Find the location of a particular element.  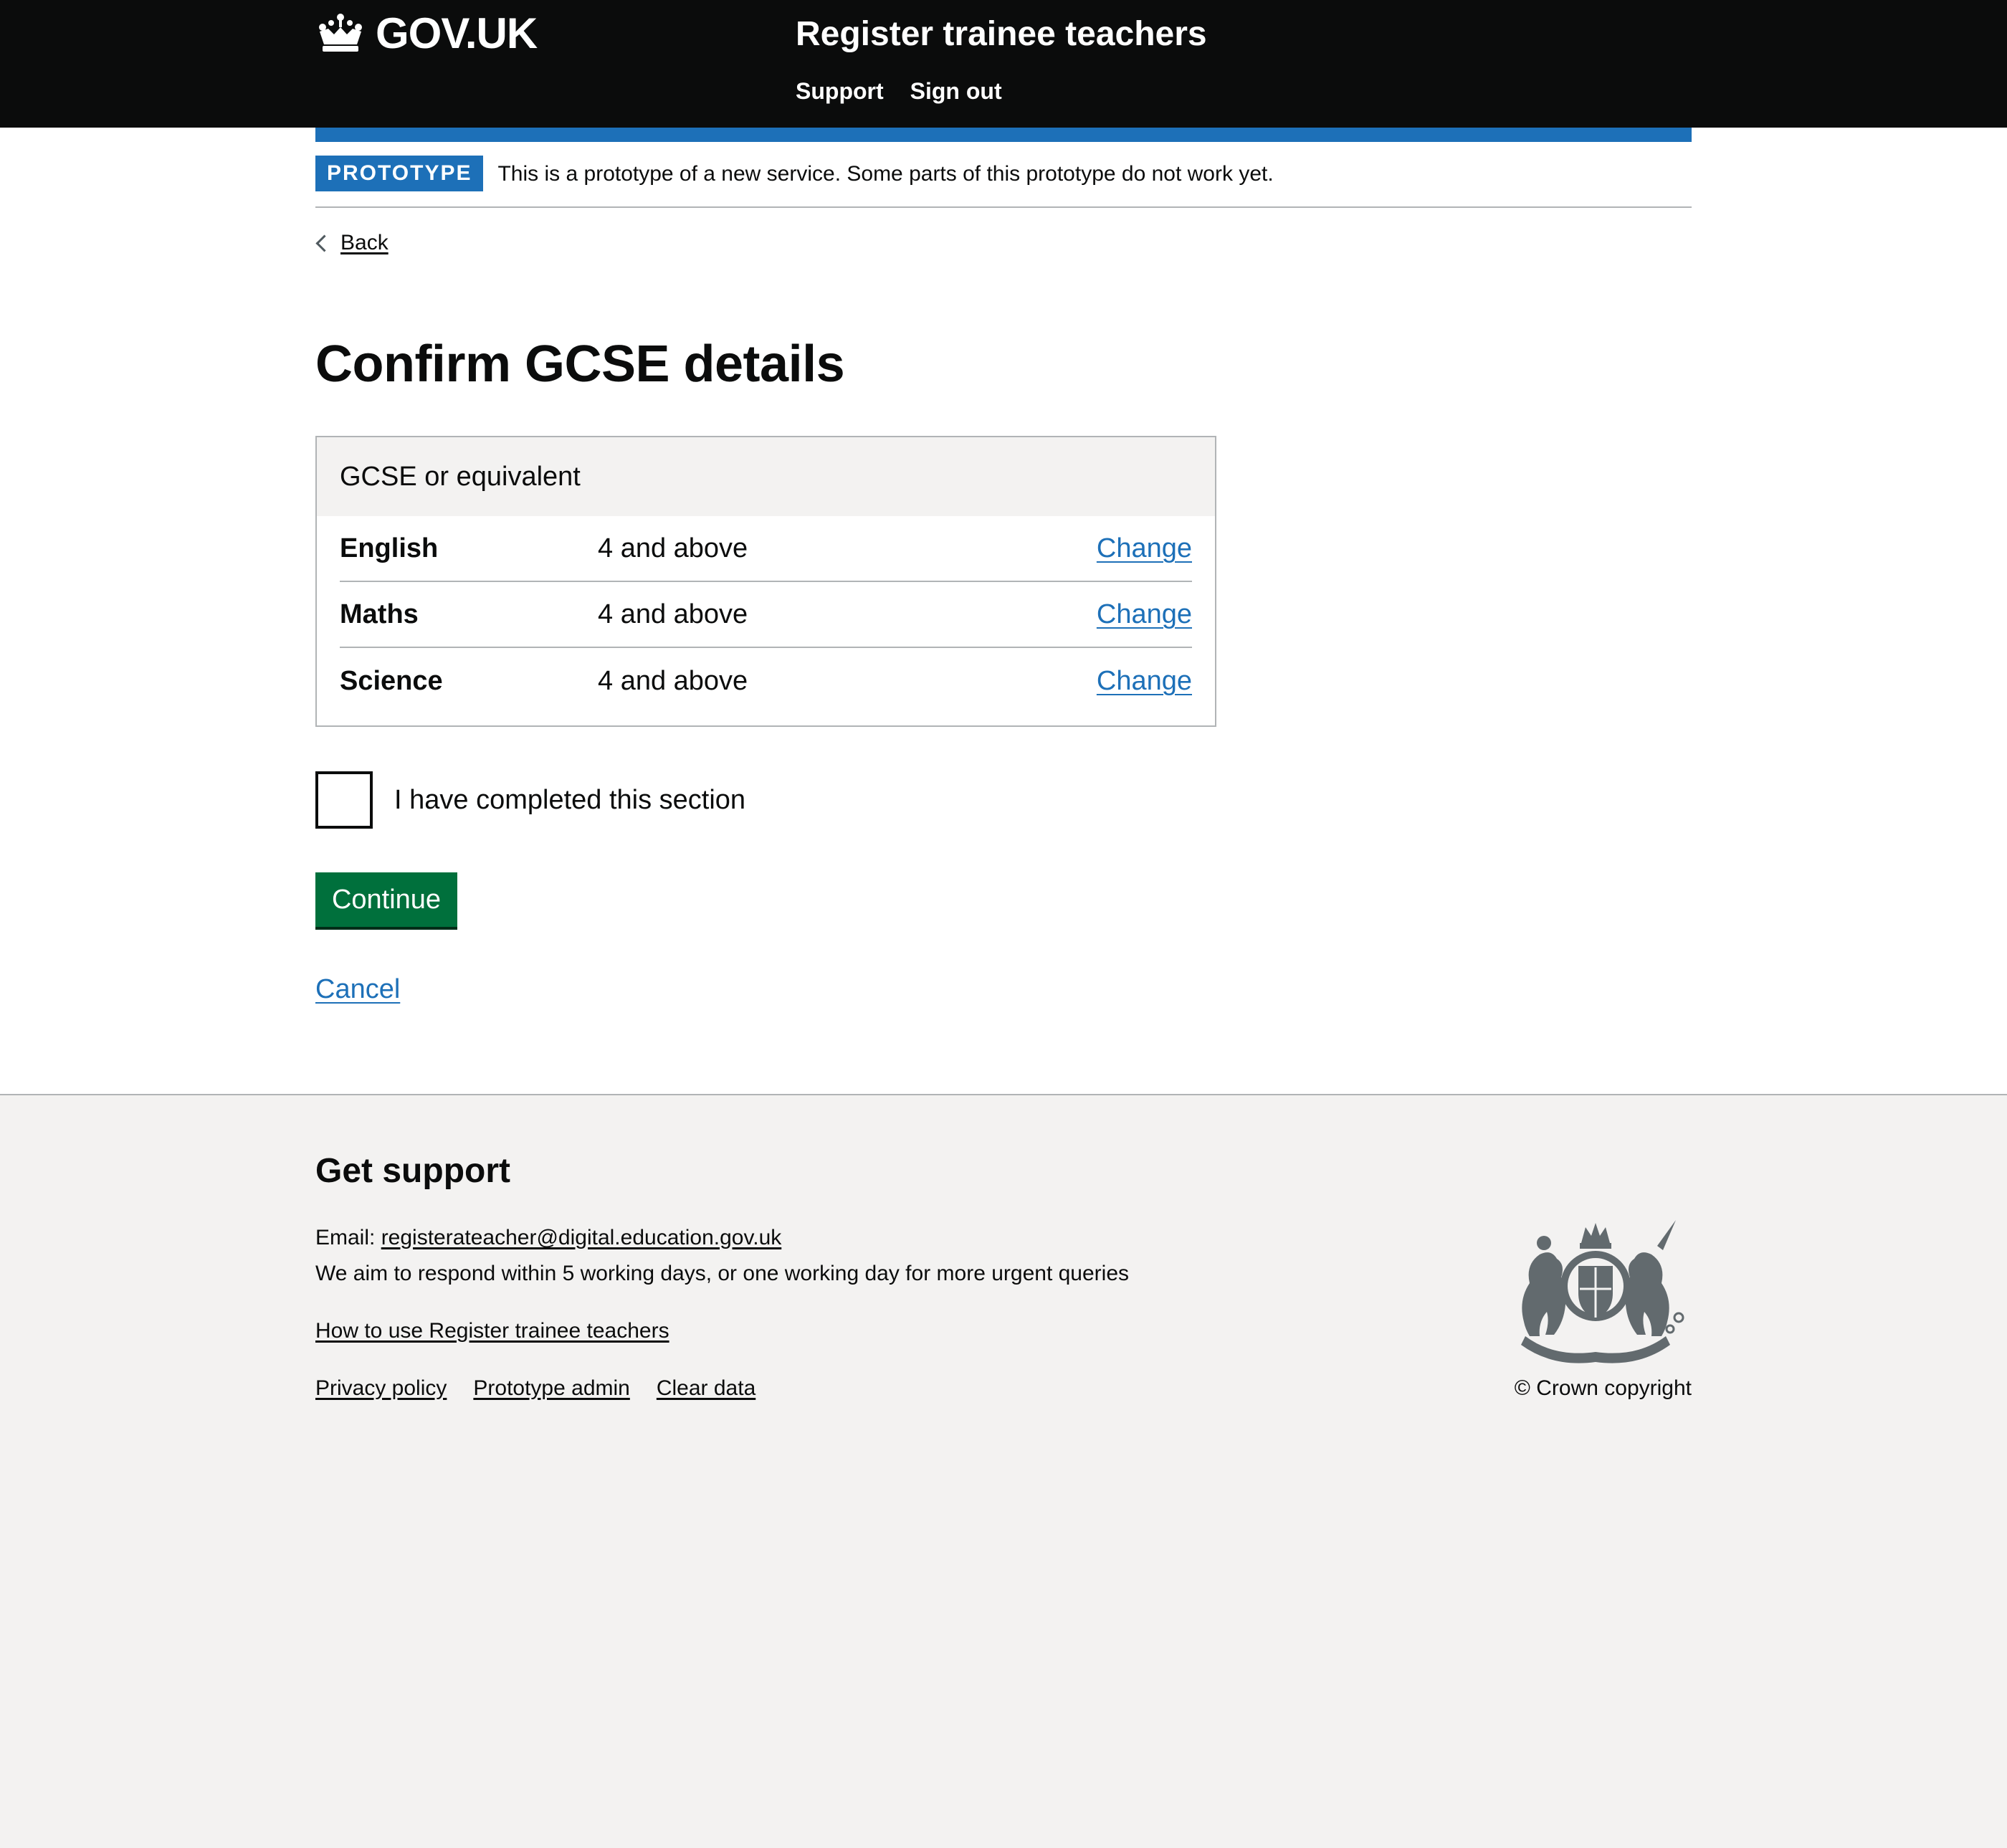

change-maths-link: Change is located at coordinates (1144, 614).